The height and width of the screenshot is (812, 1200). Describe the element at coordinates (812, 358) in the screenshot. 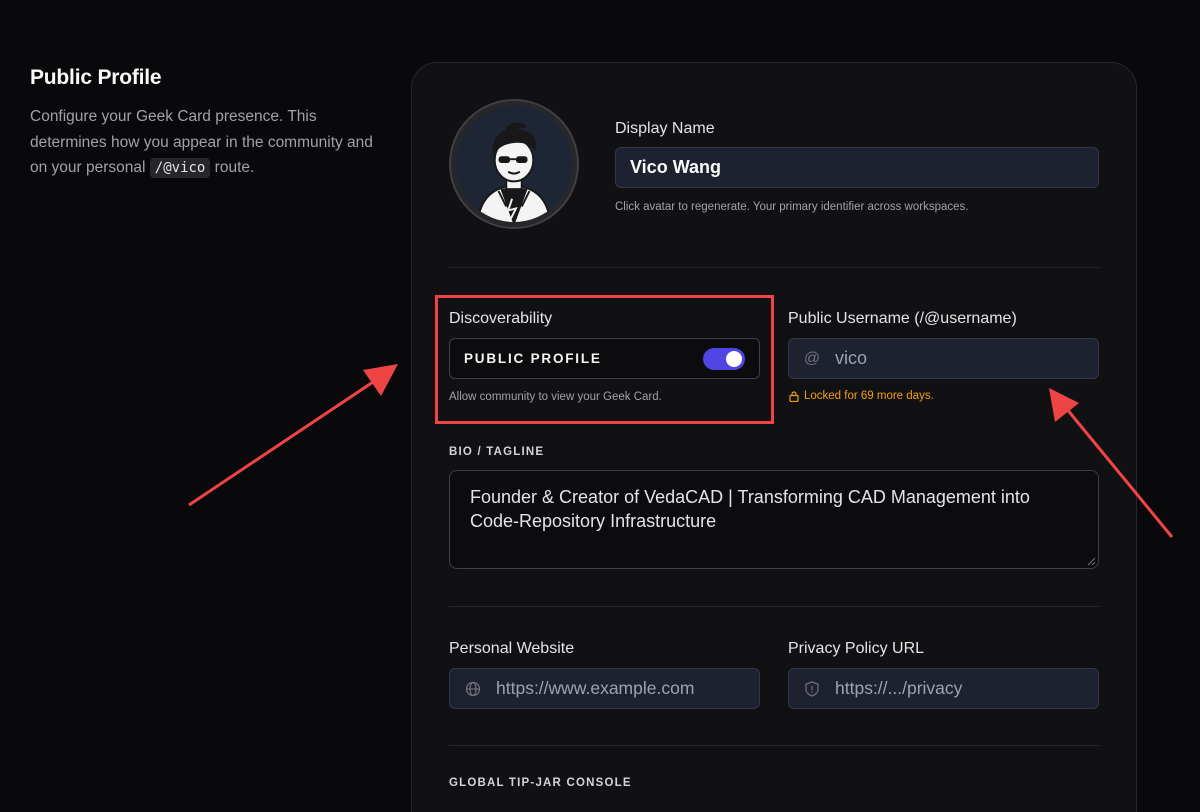

I see `at-icon: @` at that location.